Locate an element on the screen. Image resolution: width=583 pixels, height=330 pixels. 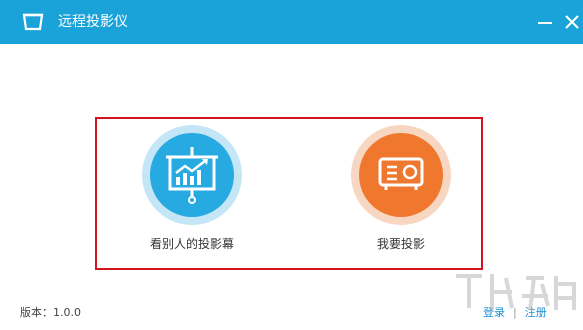
minimize-icon is located at coordinates (545, 22).